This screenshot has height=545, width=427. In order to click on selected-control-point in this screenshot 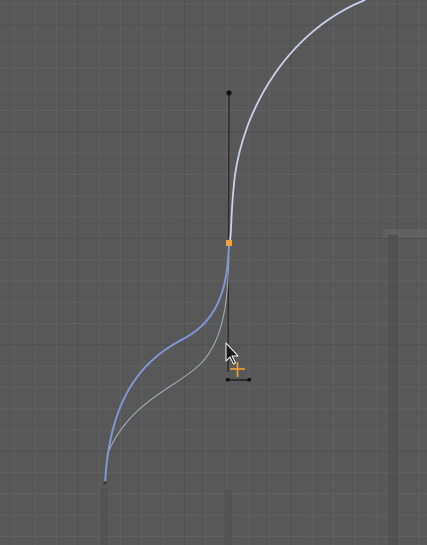, I will do `click(229, 243)`.